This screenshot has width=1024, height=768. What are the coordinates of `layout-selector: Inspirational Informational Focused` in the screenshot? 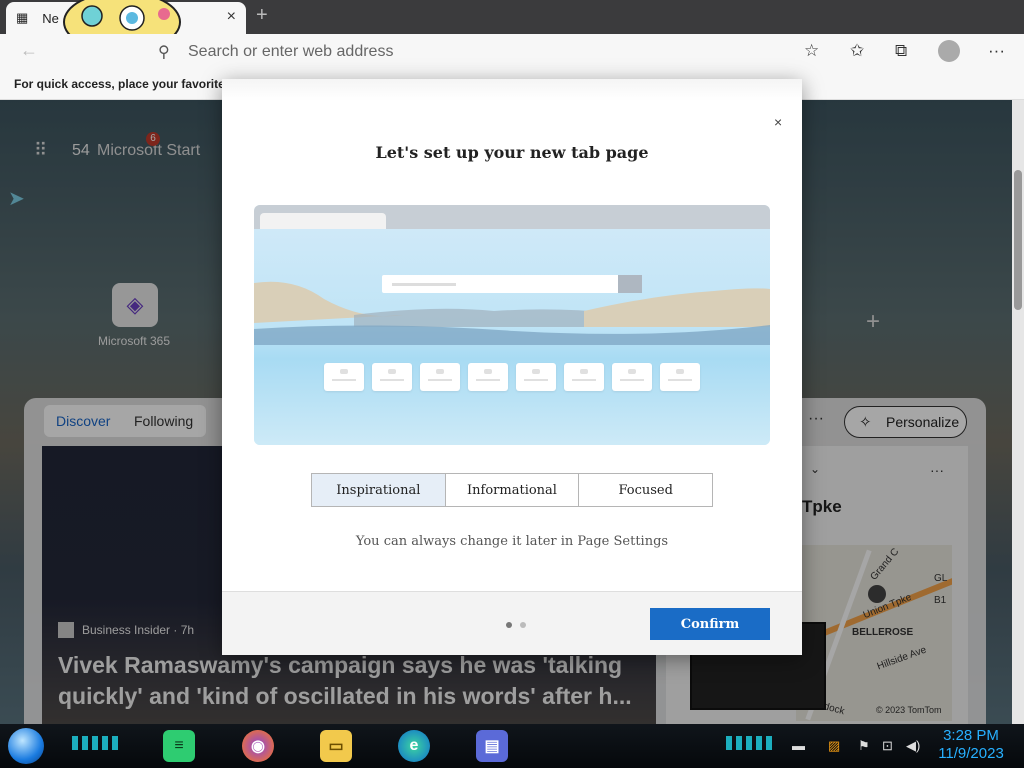 It's located at (512, 490).